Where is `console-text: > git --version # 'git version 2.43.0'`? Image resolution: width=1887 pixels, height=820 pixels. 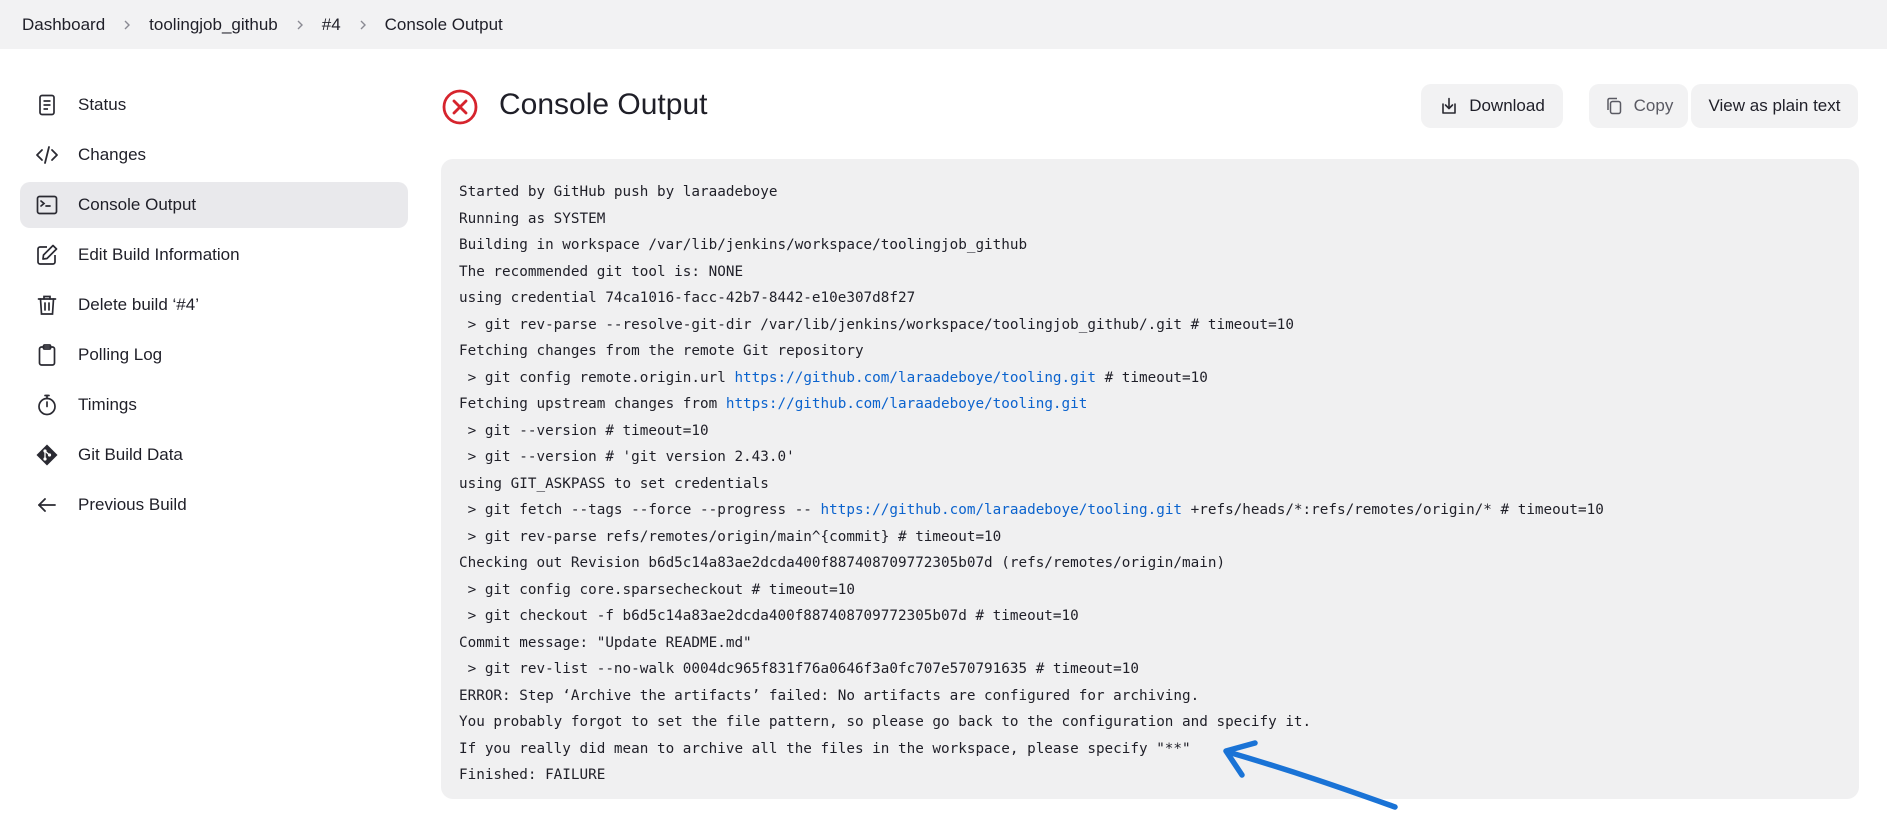 console-text: > git --version # 'git version 2.43.0' is located at coordinates (627, 457).